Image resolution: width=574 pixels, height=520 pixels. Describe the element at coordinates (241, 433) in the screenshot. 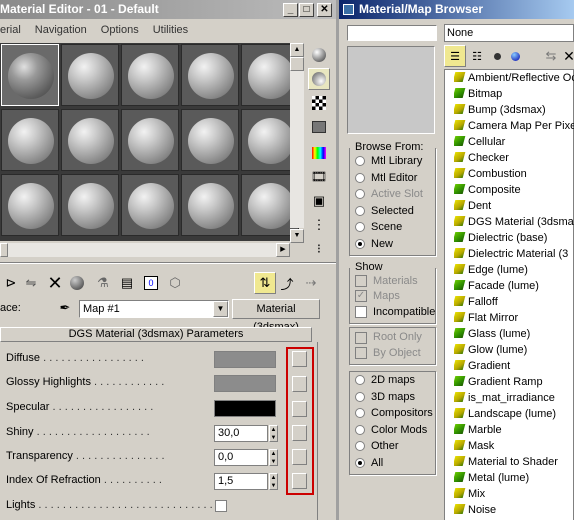

I see `shiny-input: 30,0` at that location.